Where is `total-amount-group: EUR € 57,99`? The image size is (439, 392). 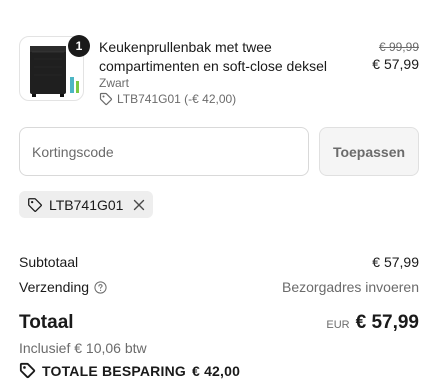 total-amount-group: EUR € 57,99 is located at coordinates (372, 323).